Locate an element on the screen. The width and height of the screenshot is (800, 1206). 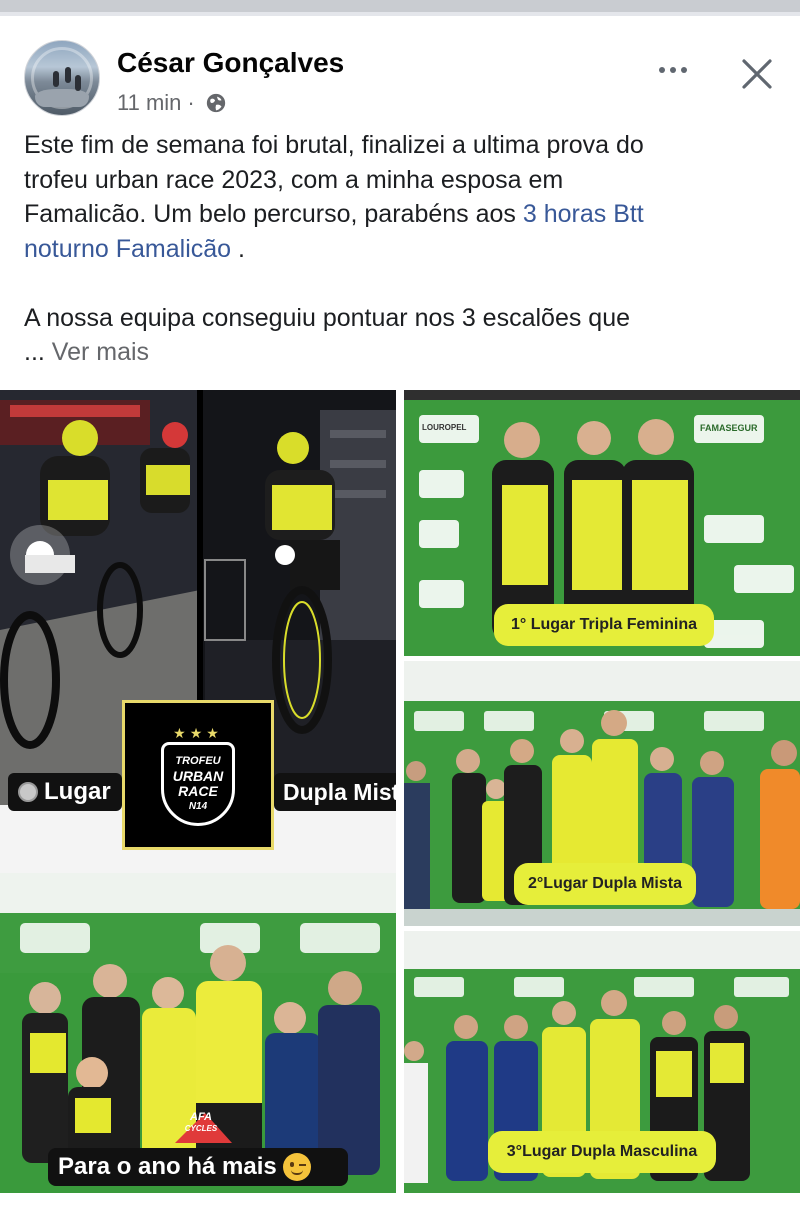
logo-text: RACE is located at coordinates (198, 790).